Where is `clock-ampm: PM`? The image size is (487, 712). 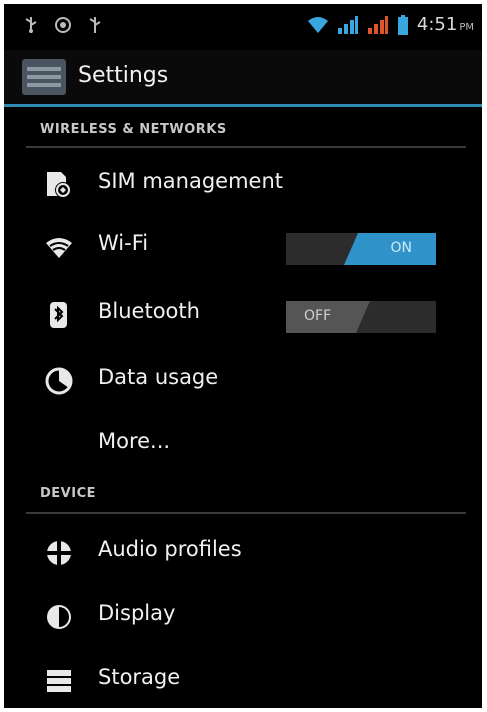
clock-ampm: PM is located at coordinates (466, 27).